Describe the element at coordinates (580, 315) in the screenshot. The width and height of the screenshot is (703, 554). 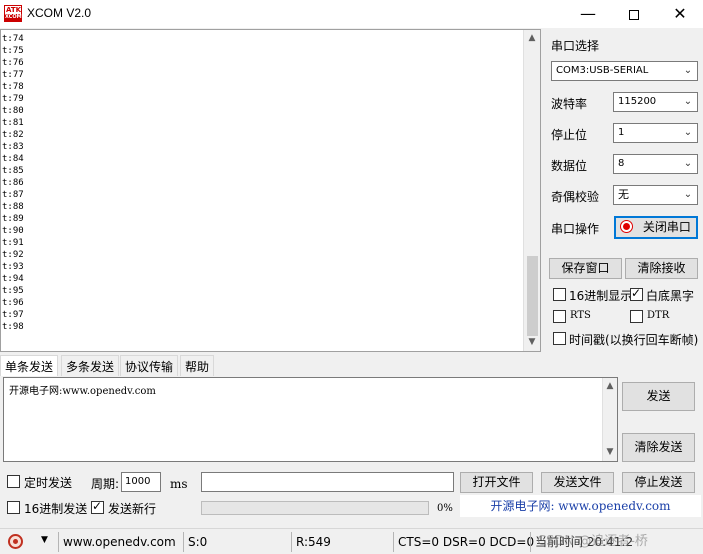
I see `rts-label: RTS` at that location.